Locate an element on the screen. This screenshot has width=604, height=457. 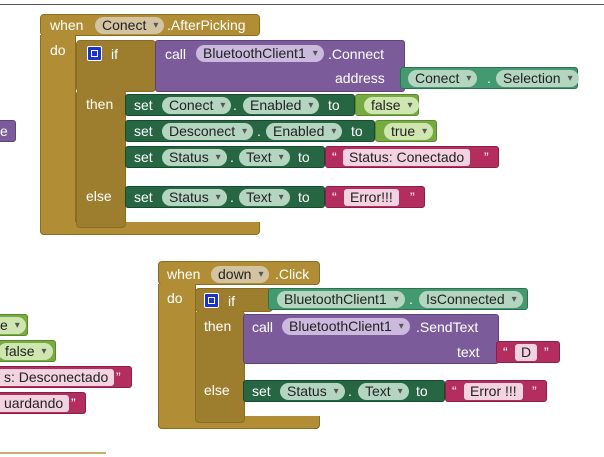
text-string-block: “ Status: Conectado ” is located at coordinates (412, 157).